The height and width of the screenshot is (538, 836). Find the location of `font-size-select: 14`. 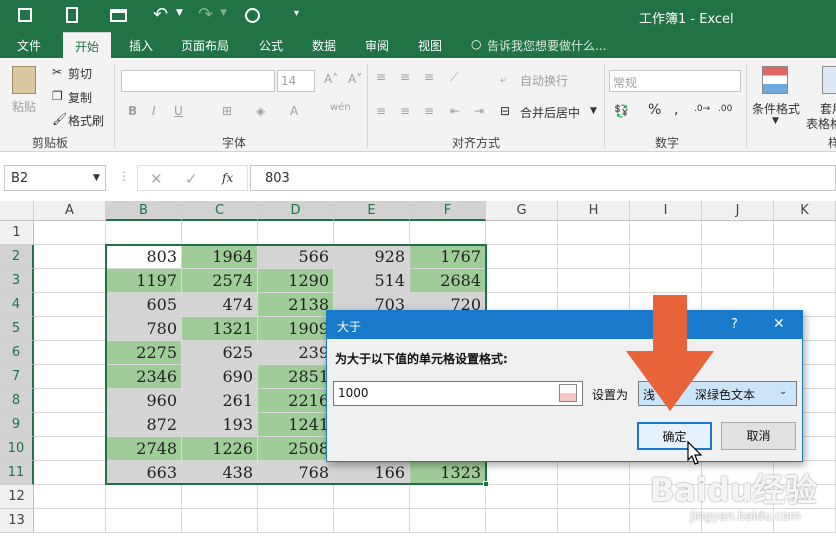

font-size-select: 14 is located at coordinates (296, 81).